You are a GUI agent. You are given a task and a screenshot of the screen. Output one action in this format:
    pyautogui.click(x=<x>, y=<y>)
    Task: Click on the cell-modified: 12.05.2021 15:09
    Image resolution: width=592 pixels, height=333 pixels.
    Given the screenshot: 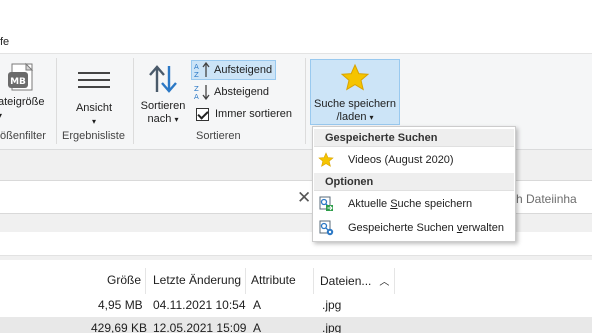 What is the action you would take?
    pyautogui.click(x=200, y=327)
    